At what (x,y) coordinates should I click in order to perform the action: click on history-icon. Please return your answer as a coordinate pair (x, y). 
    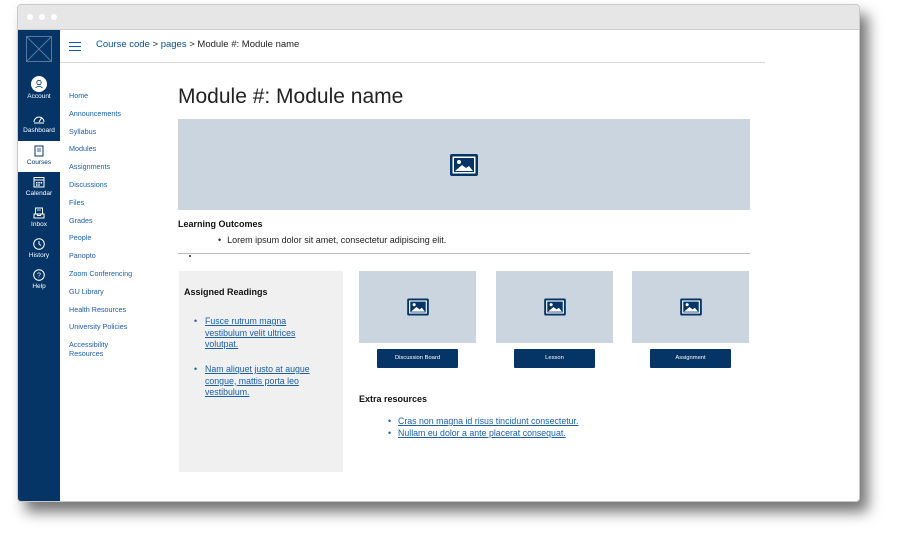
    Looking at the image, I should click on (39, 244).